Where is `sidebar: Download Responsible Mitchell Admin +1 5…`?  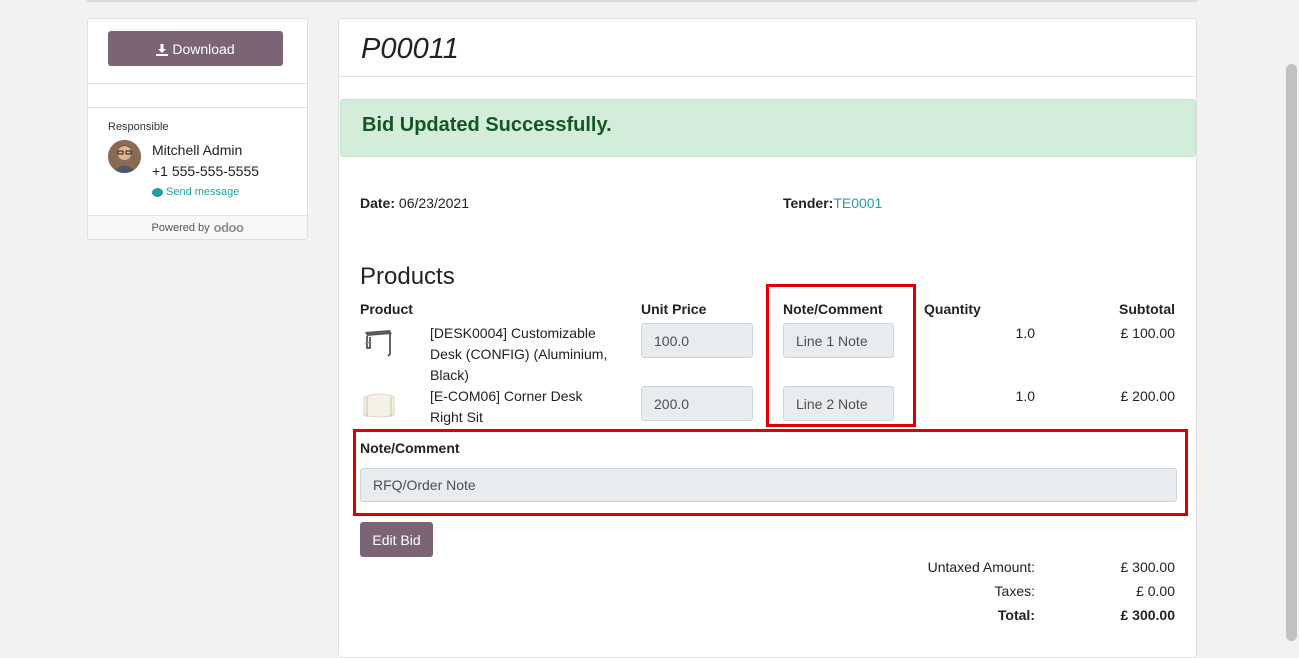
sidebar: Download Responsible Mitchell Admin +1 5… is located at coordinates (197, 129).